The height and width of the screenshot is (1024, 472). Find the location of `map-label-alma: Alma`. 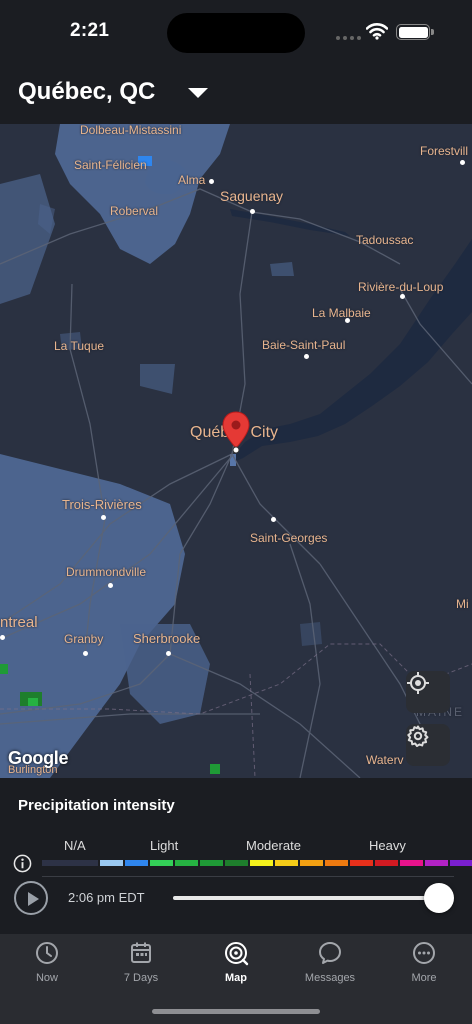

map-label-alma: Alma is located at coordinates (192, 180).